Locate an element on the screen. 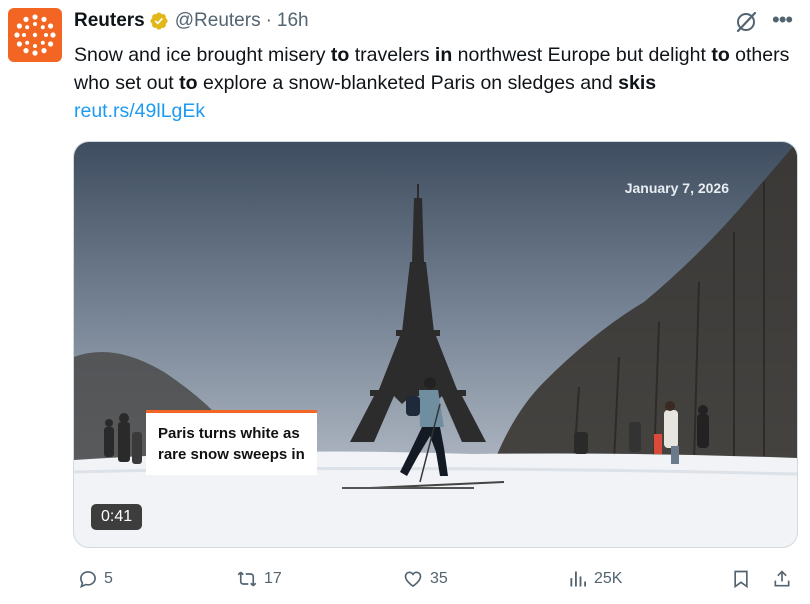 The width and height of the screenshot is (810, 604). video-duration: 0:41 is located at coordinates (117, 517).